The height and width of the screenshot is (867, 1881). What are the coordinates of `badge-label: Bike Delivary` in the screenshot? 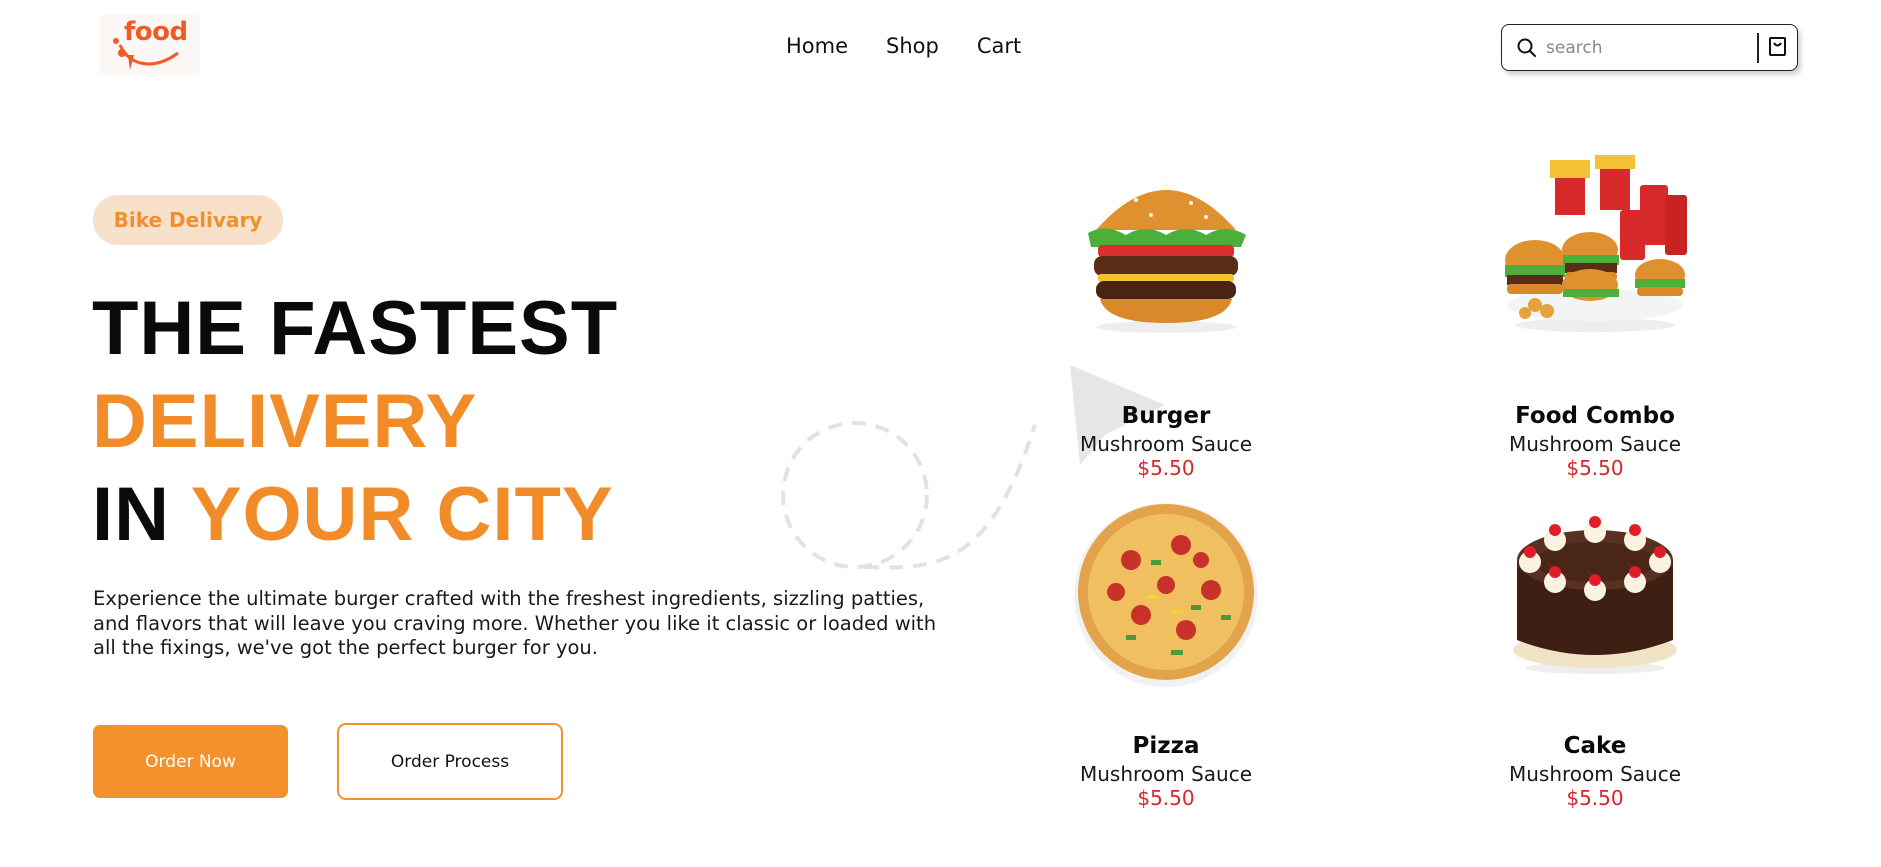 It's located at (188, 220).